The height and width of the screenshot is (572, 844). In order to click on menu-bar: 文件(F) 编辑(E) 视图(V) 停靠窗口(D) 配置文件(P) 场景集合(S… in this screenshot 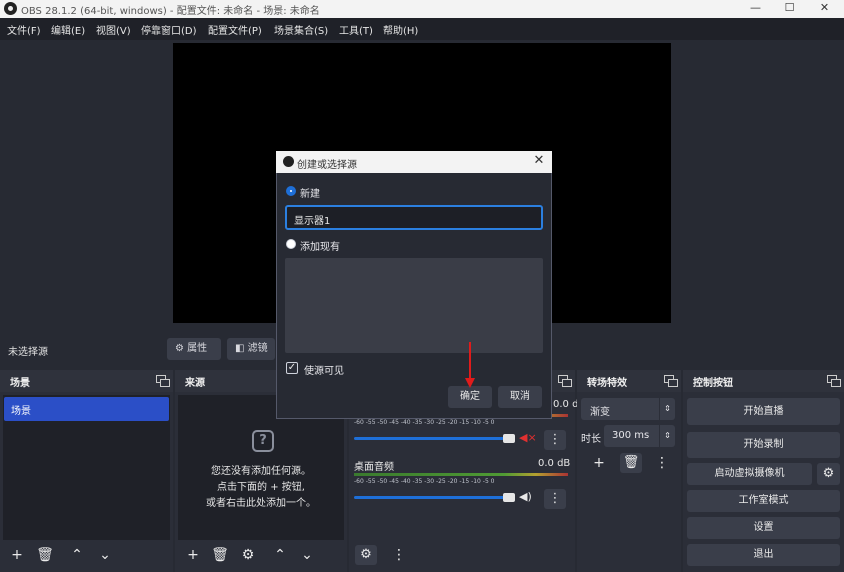, I will do `click(422, 29)`.